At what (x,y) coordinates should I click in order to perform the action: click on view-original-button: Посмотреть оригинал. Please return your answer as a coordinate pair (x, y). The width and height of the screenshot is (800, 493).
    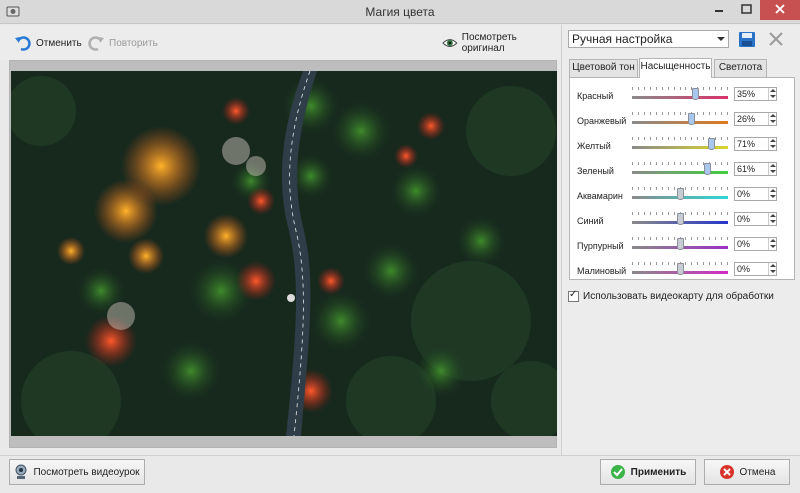
    Looking at the image, I should click on (501, 43).